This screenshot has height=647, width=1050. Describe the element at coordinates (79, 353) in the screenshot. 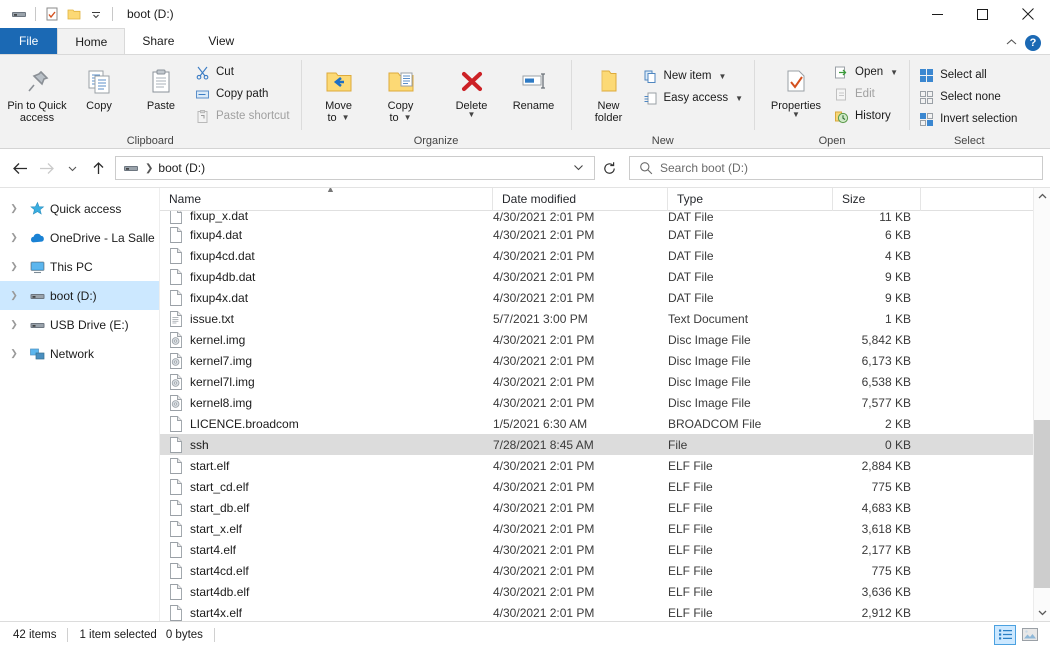

I see `sidebar-item-network: ❯ Network` at that location.